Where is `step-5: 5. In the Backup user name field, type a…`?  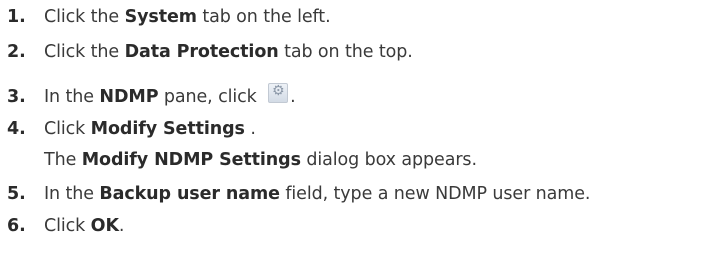 step-5: 5. In the Backup user name field, type a… is located at coordinates (361, 194).